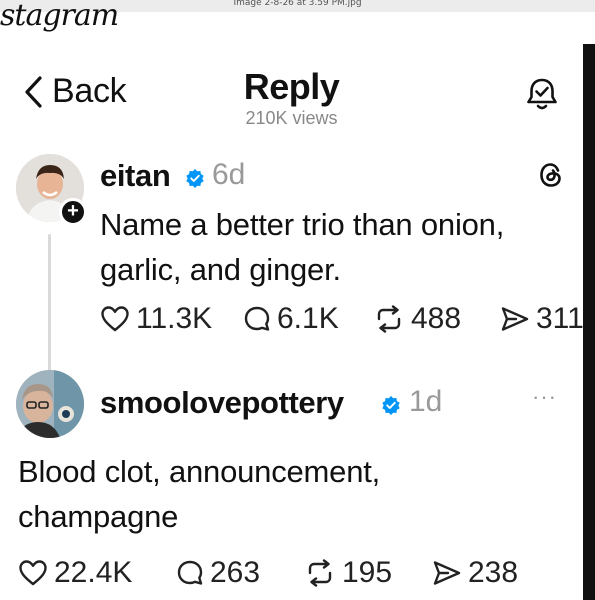 The width and height of the screenshot is (595, 600). I want to click on post-username: smoolovepottery, so click(222, 403).